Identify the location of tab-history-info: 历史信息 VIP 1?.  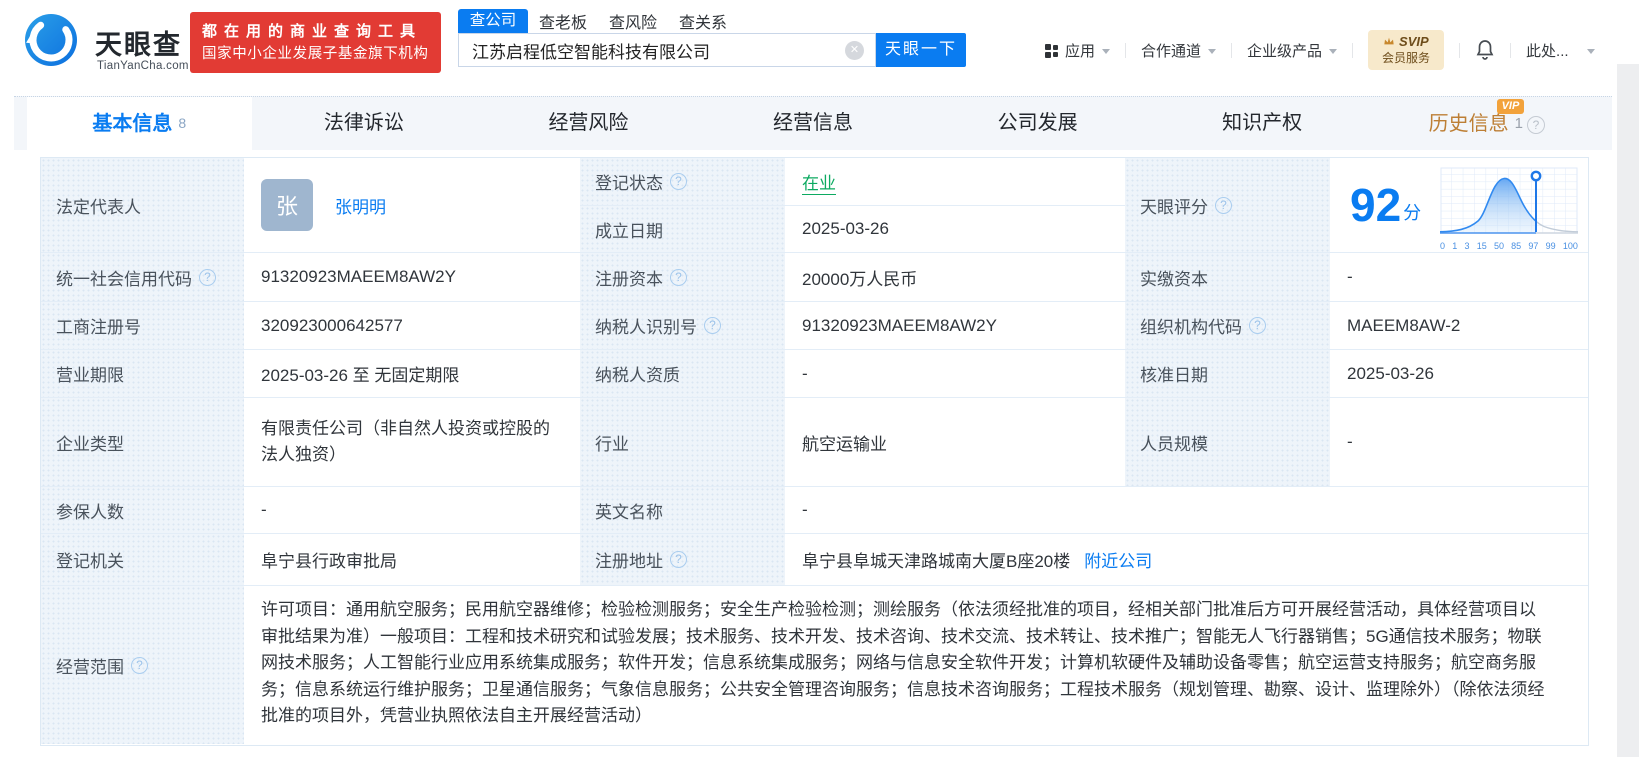
(1486, 123).